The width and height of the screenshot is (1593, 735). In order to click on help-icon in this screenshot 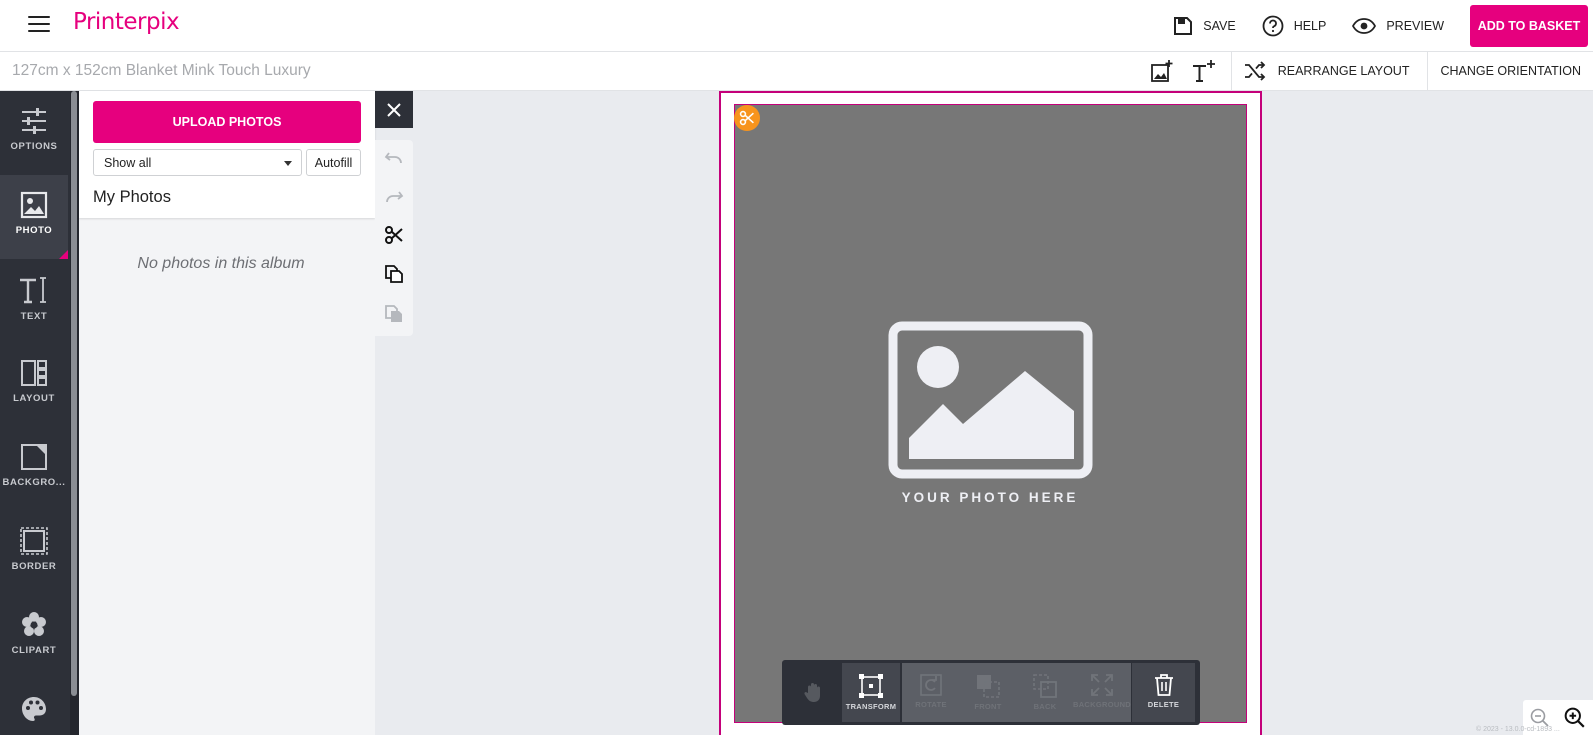, I will do `click(1273, 26)`.